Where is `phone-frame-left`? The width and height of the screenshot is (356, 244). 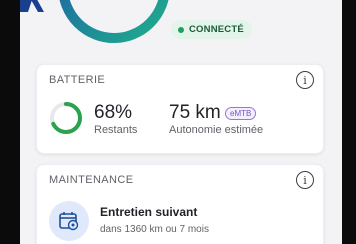 phone-frame-left is located at coordinates (10, 122).